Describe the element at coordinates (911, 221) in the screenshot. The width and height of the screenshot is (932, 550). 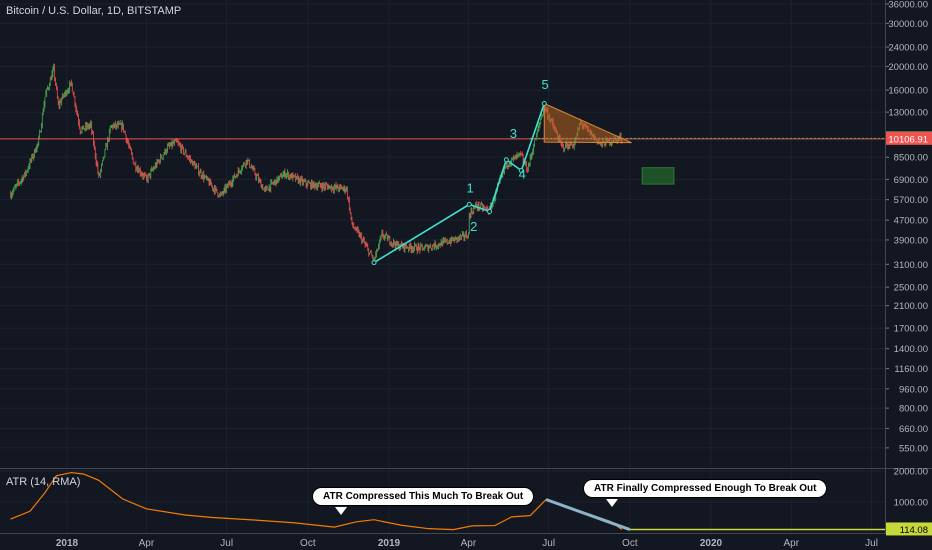
I see `y-tick-label: 4700.00` at that location.